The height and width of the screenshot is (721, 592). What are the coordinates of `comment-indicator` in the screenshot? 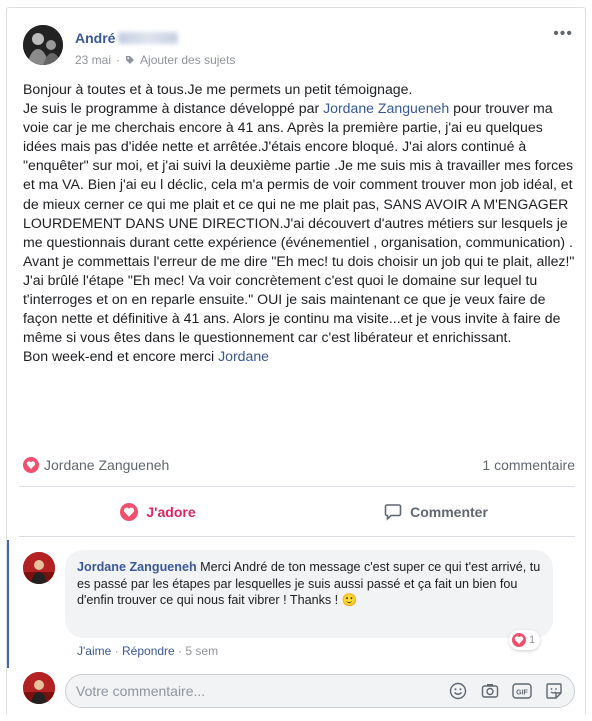 It's located at (8, 604).